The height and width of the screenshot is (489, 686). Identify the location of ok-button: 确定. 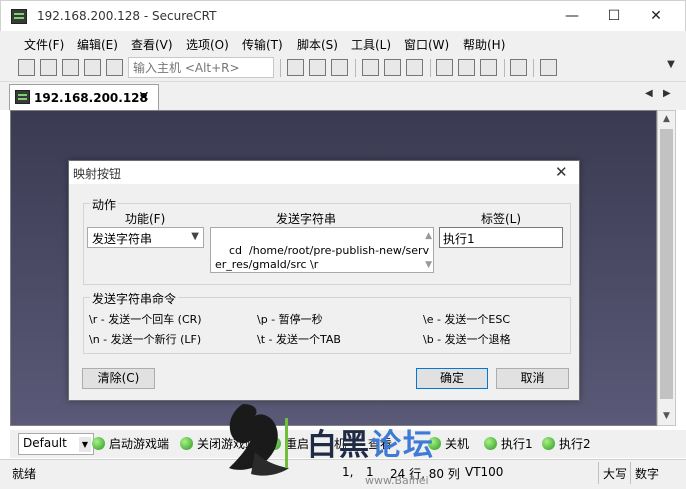
(452, 378).